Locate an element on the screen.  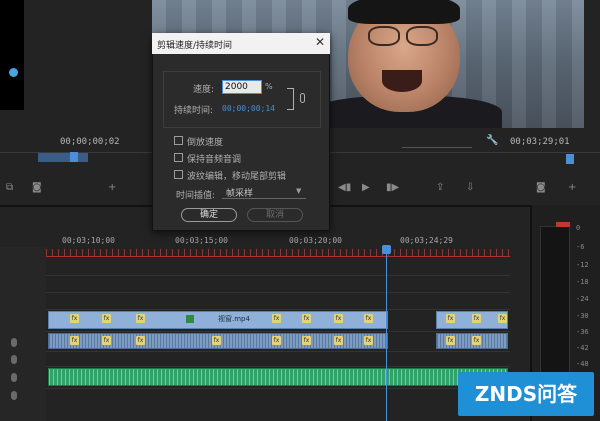
audio-meter-bar is located at coordinates (555, 311).